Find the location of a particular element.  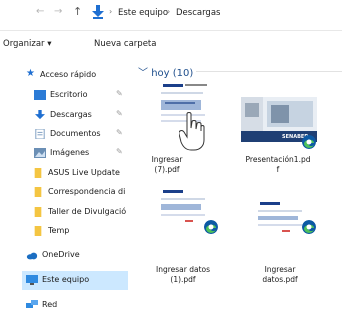

sidebar-item-asus-live-update: ASUS Live Update is located at coordinates (66, 173).